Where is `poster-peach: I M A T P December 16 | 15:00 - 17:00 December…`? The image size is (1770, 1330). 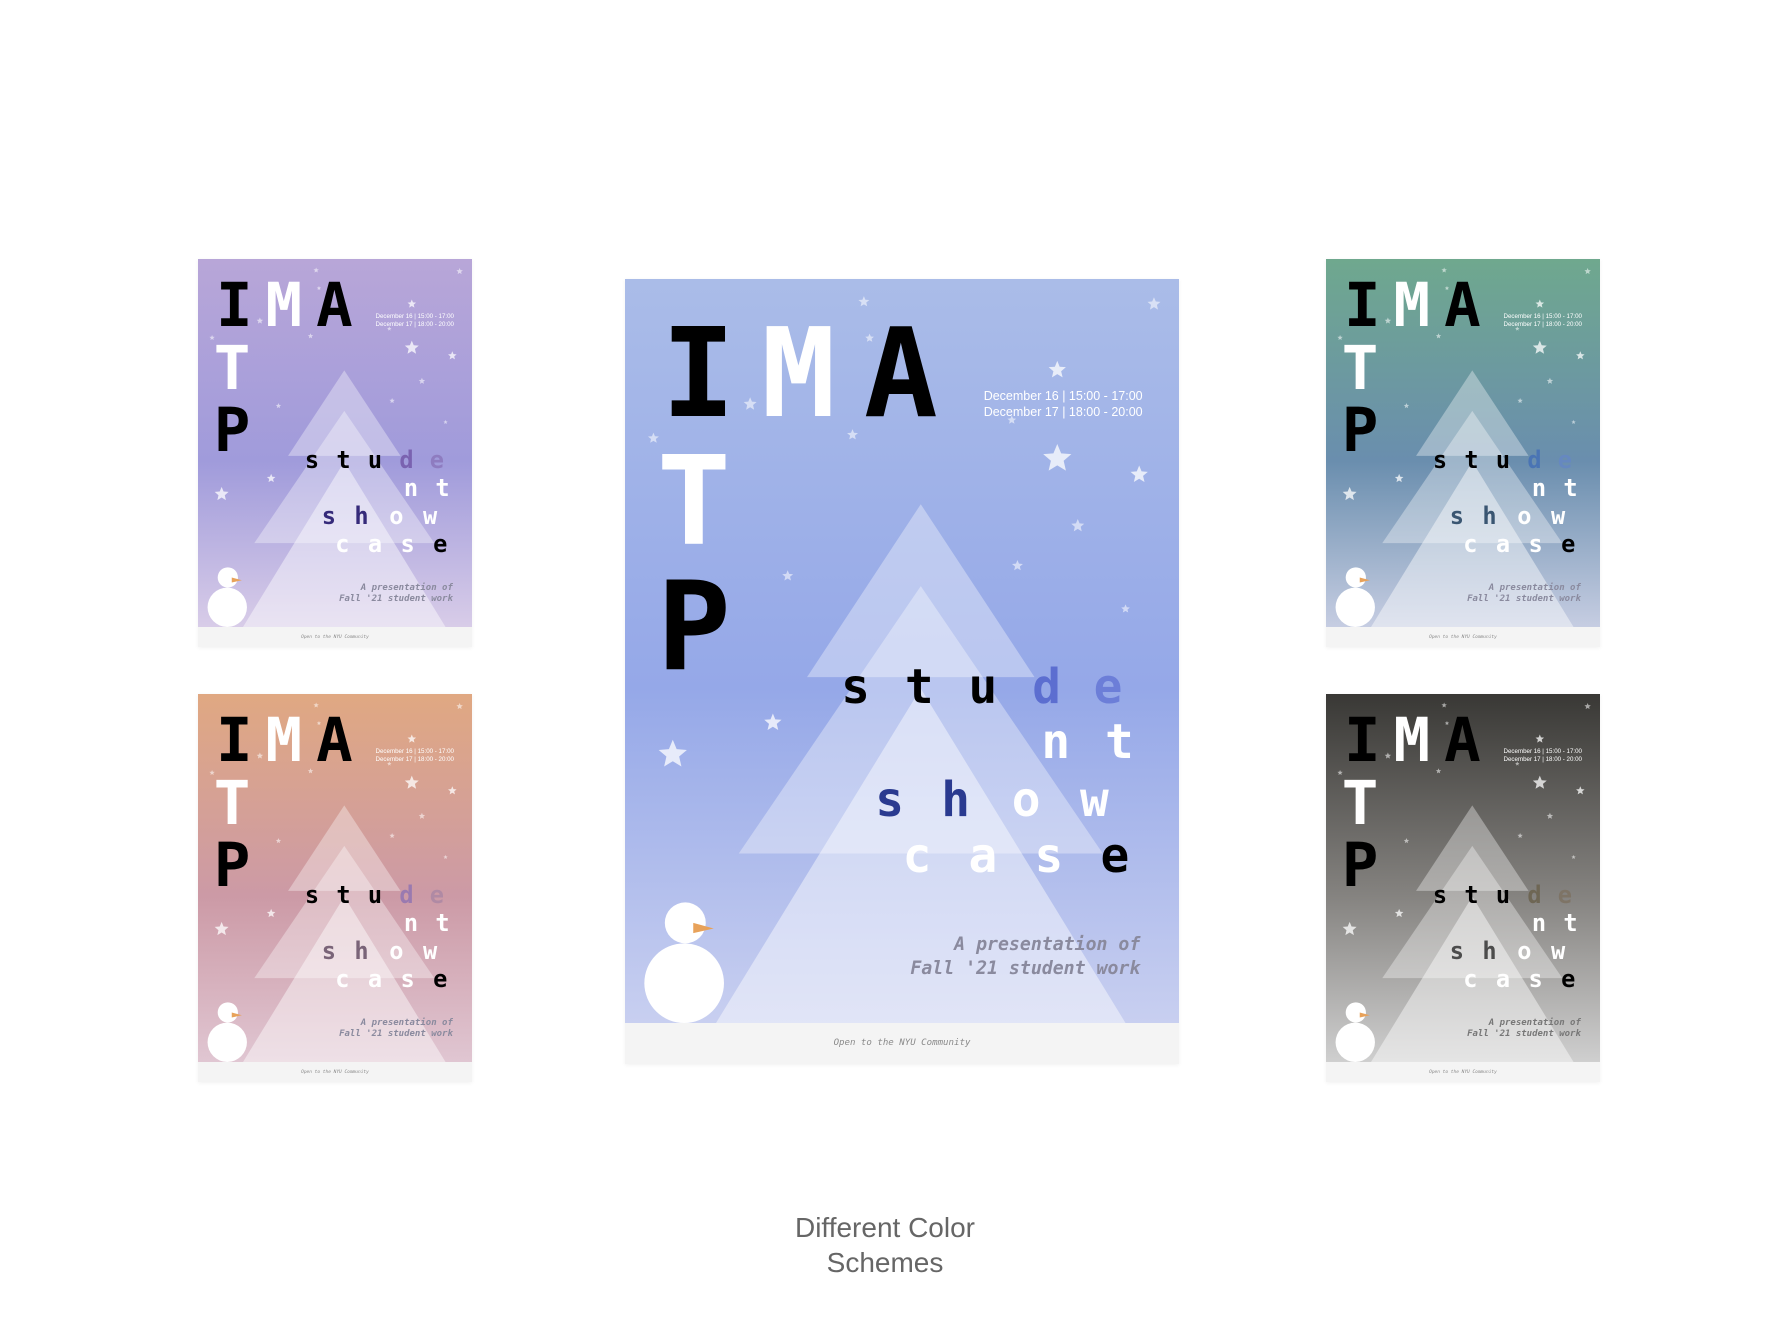 poster-peach: I M A T P December 16 | 15:00 - 17:00 December… is located at coordinates (335, 888).